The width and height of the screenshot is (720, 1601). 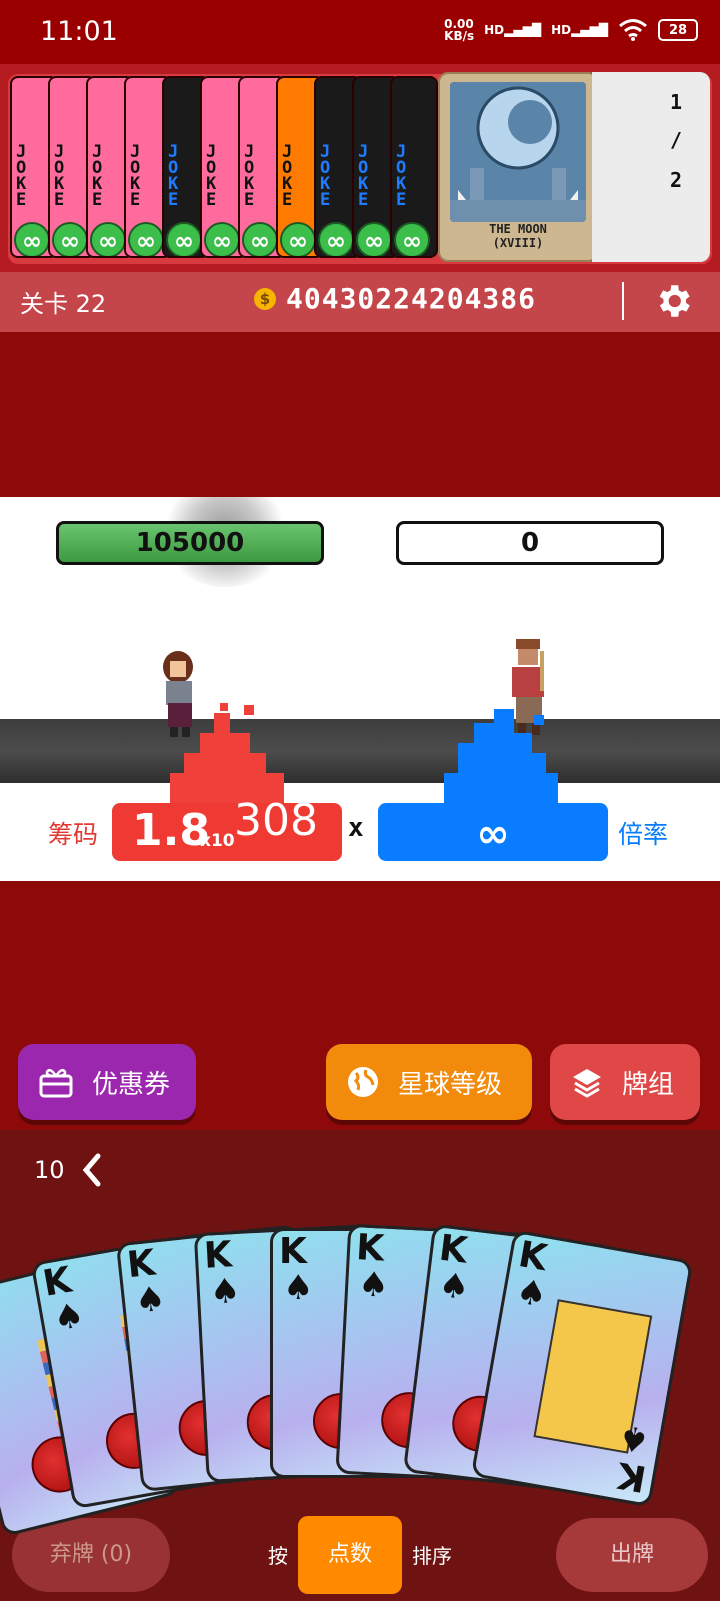 What do you see at coordinates (79, 31) in the screenshot?
I see `status-time: 11:01` at bounding box center [79, 31].